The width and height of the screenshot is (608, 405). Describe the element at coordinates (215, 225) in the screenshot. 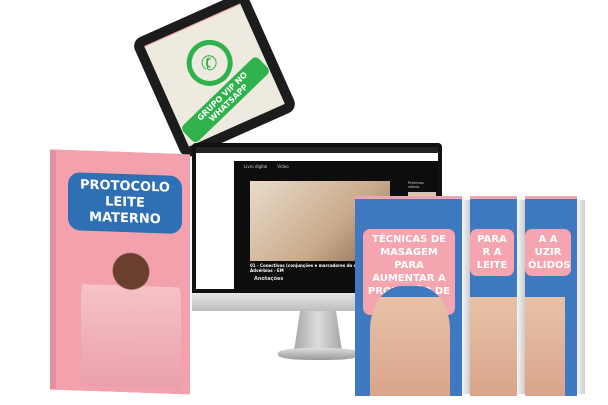

I see `course-sidebar` at that location.